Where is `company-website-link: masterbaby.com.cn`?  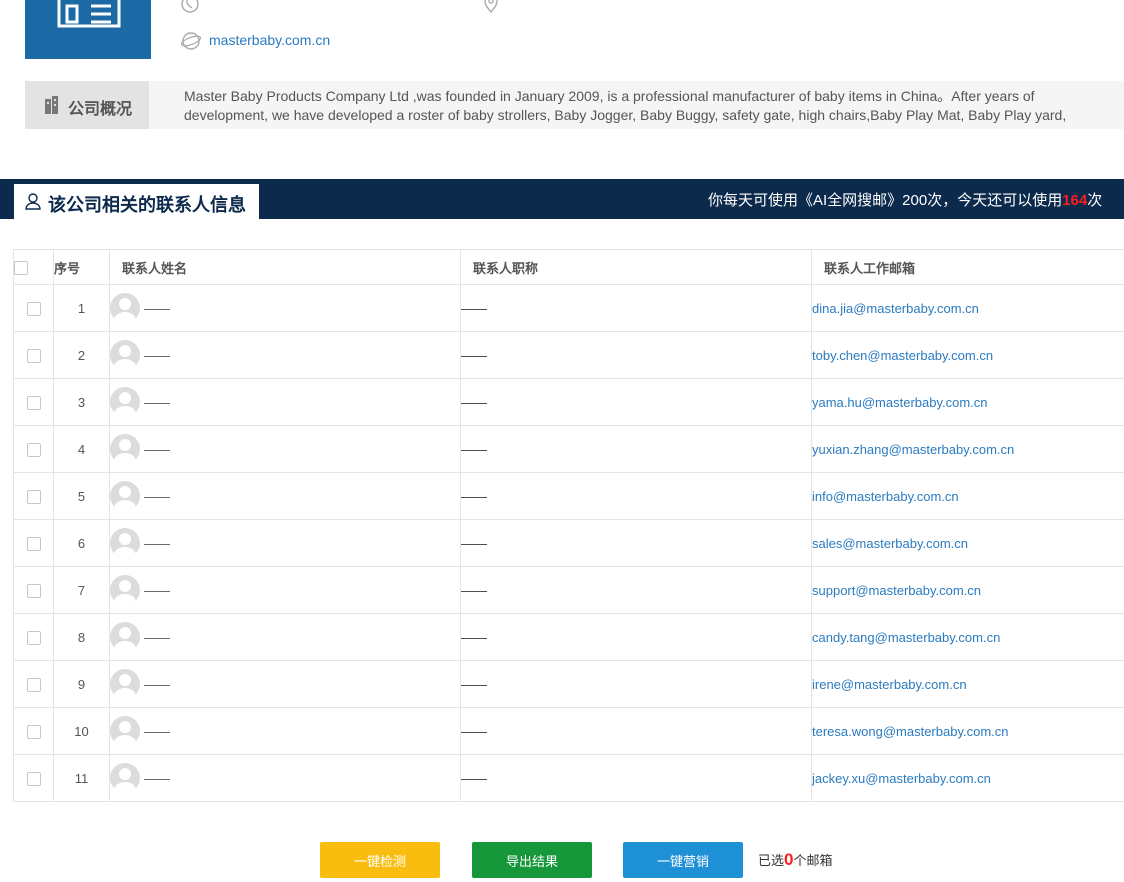 company-website-link: masterbaby.com.cn is located at coordinates (269, 40).